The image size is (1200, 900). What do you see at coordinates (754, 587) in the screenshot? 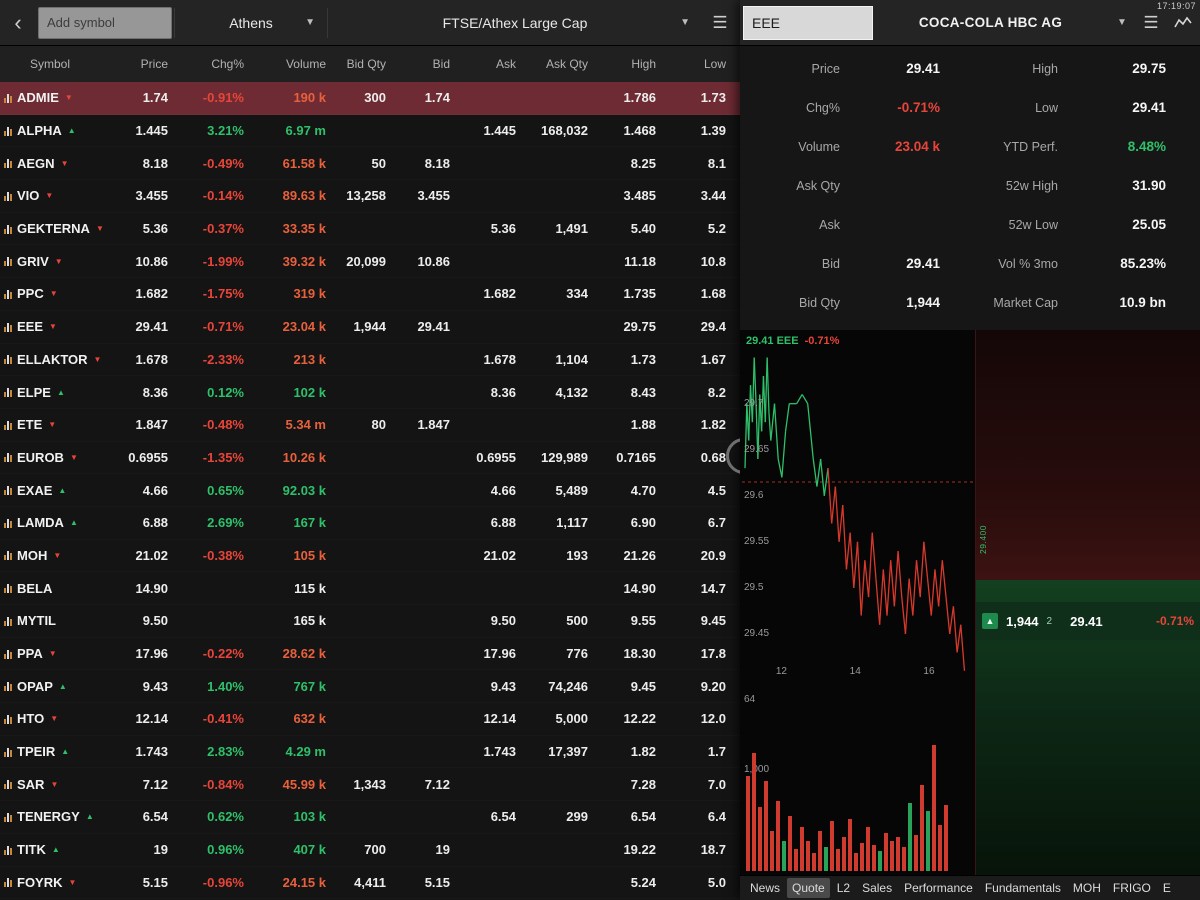
I see `y-axis-tick: 29.5` at bounding box center [754, 587].